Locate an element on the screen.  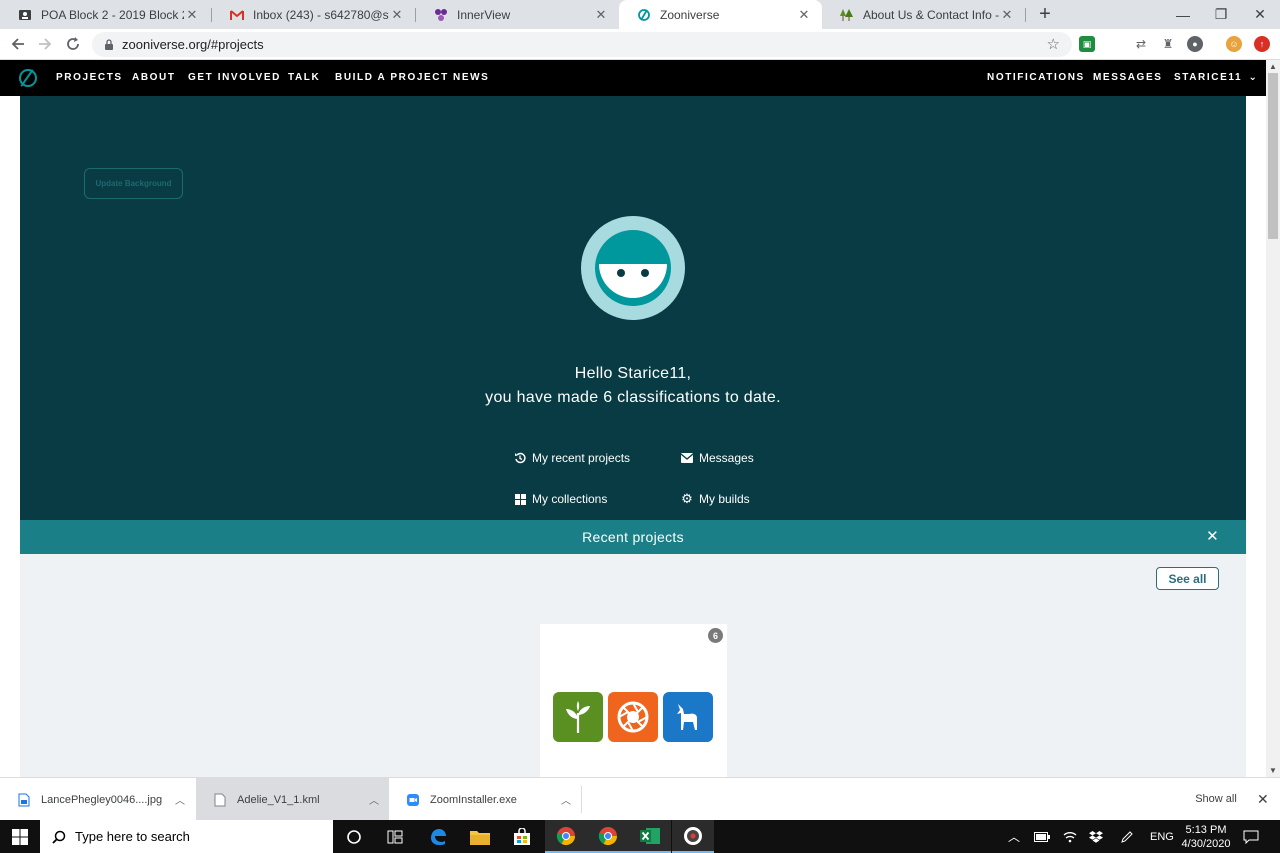
grid-icon is located at coordinates (520, 499).